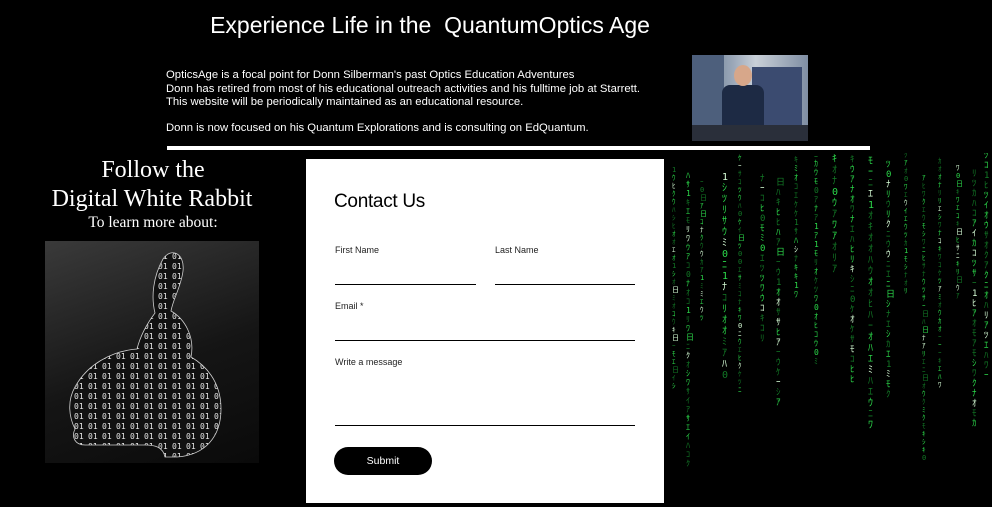 This screenshot has width=992, height=507. What do you see at coordinates (517, 250) in the screenshot?
I see `last-name-label: Last Name` at bounding box center [517, 250].